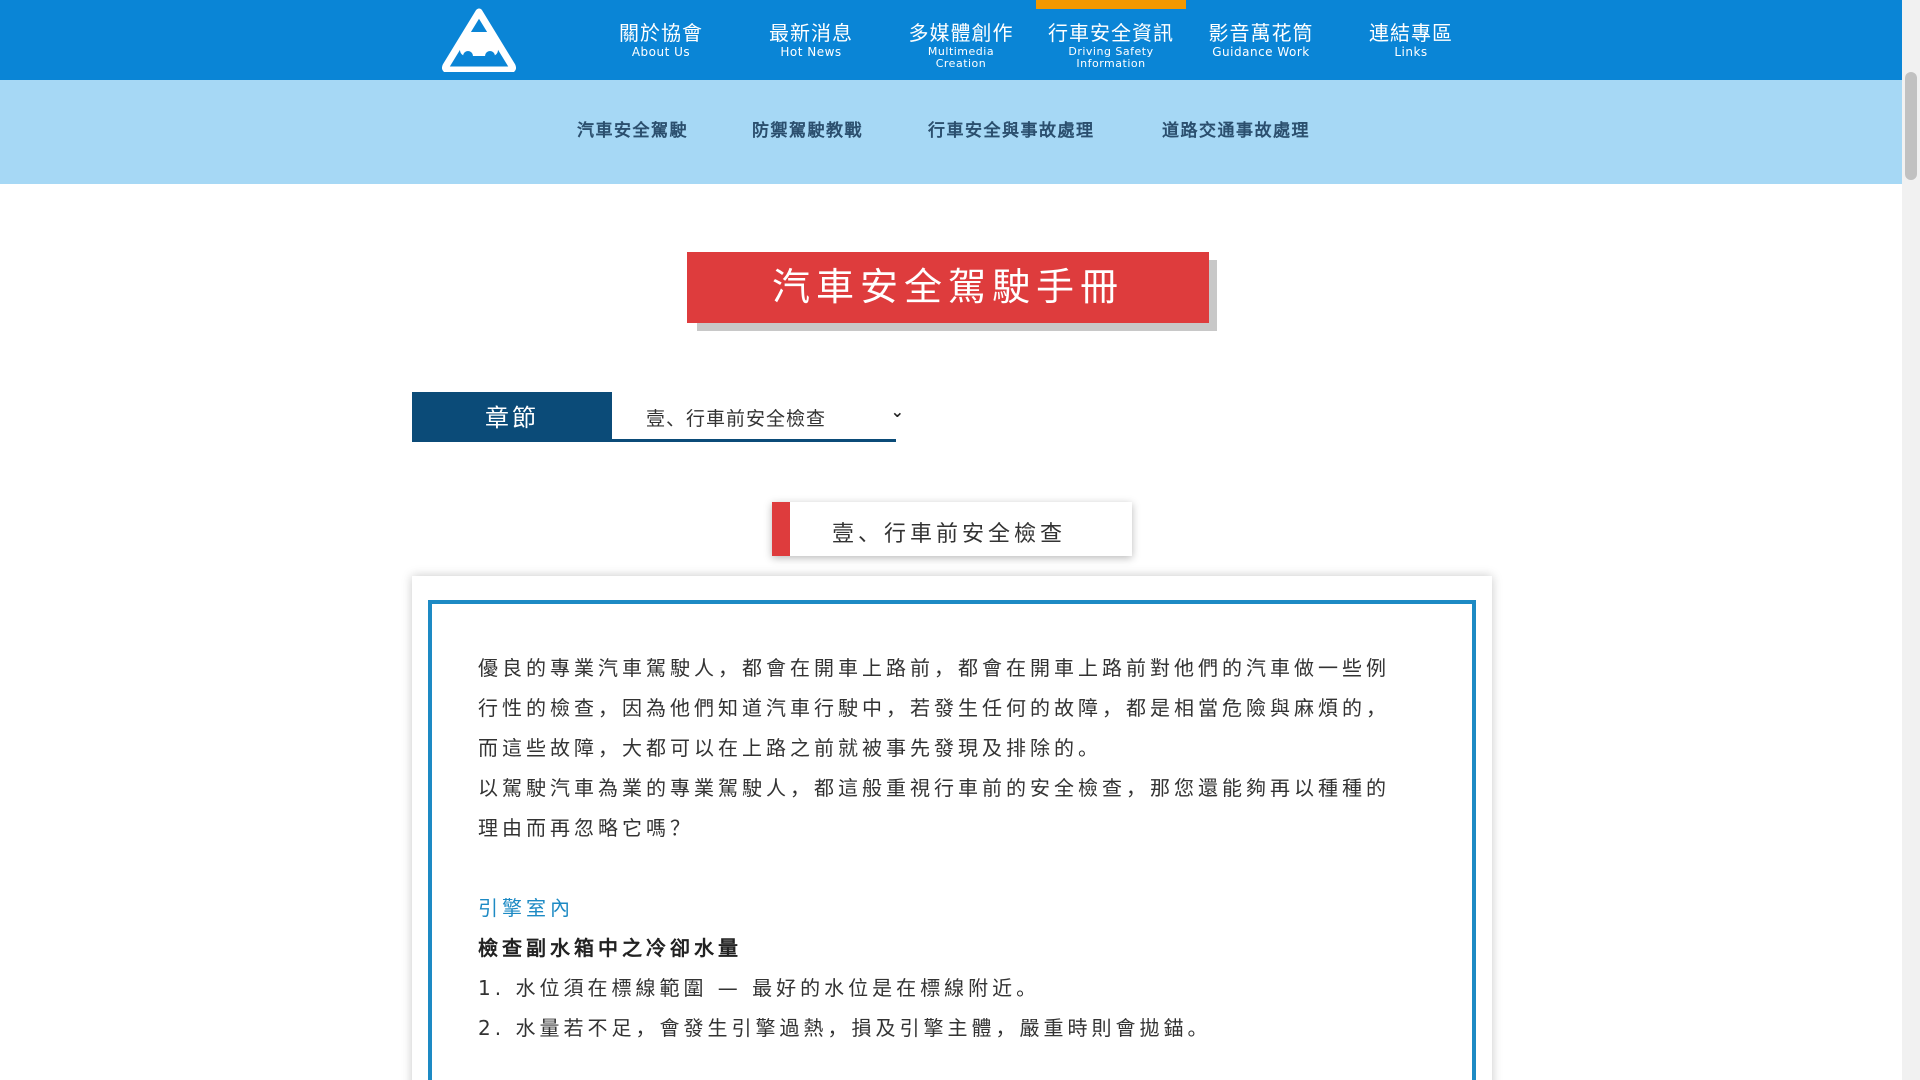 The image size is (1920, 1080). Describe the element at coordinates (1111, 33) in the screenshot. I see `nav-driving-safety-zh: 行車安全資訊` at that location.